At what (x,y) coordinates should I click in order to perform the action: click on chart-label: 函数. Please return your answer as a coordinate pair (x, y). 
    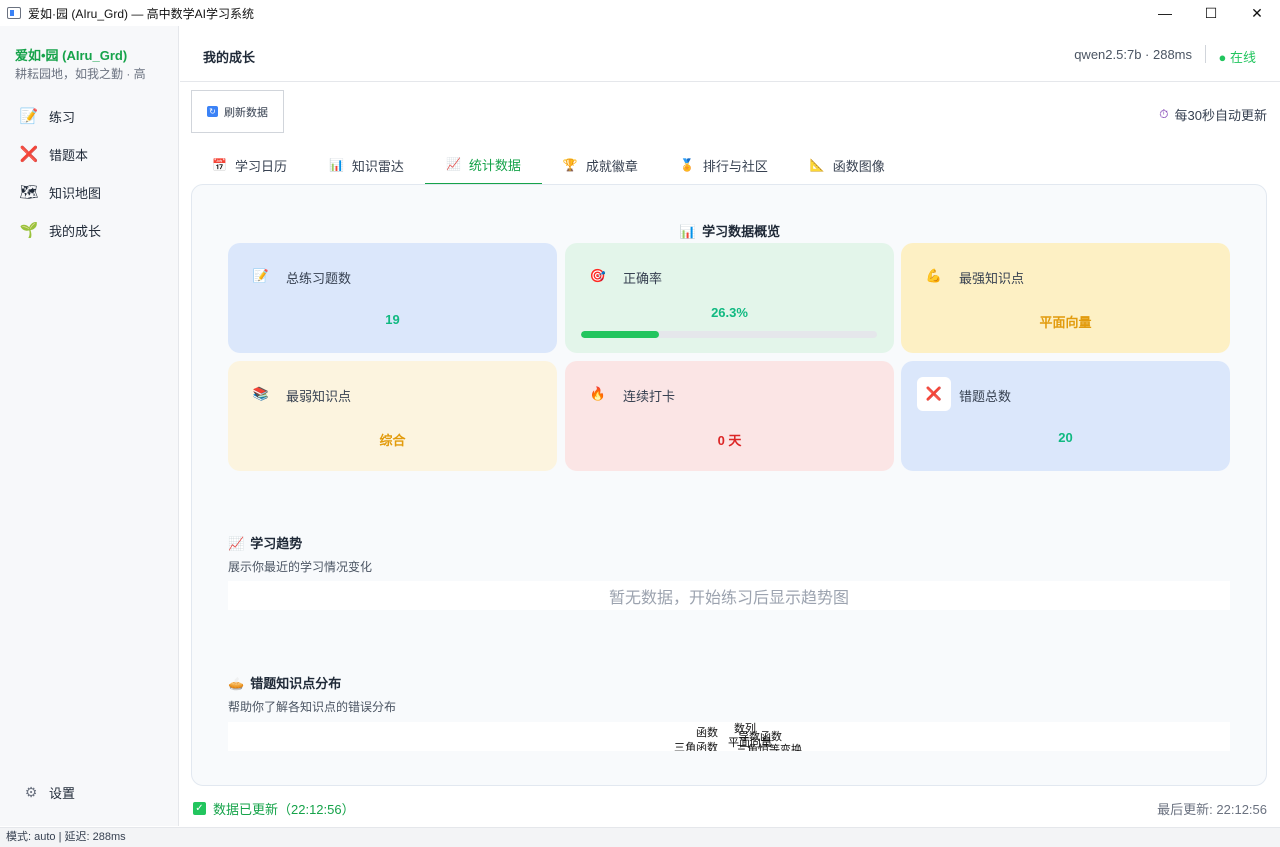
    Looking at the image, I should click on (707, 733).